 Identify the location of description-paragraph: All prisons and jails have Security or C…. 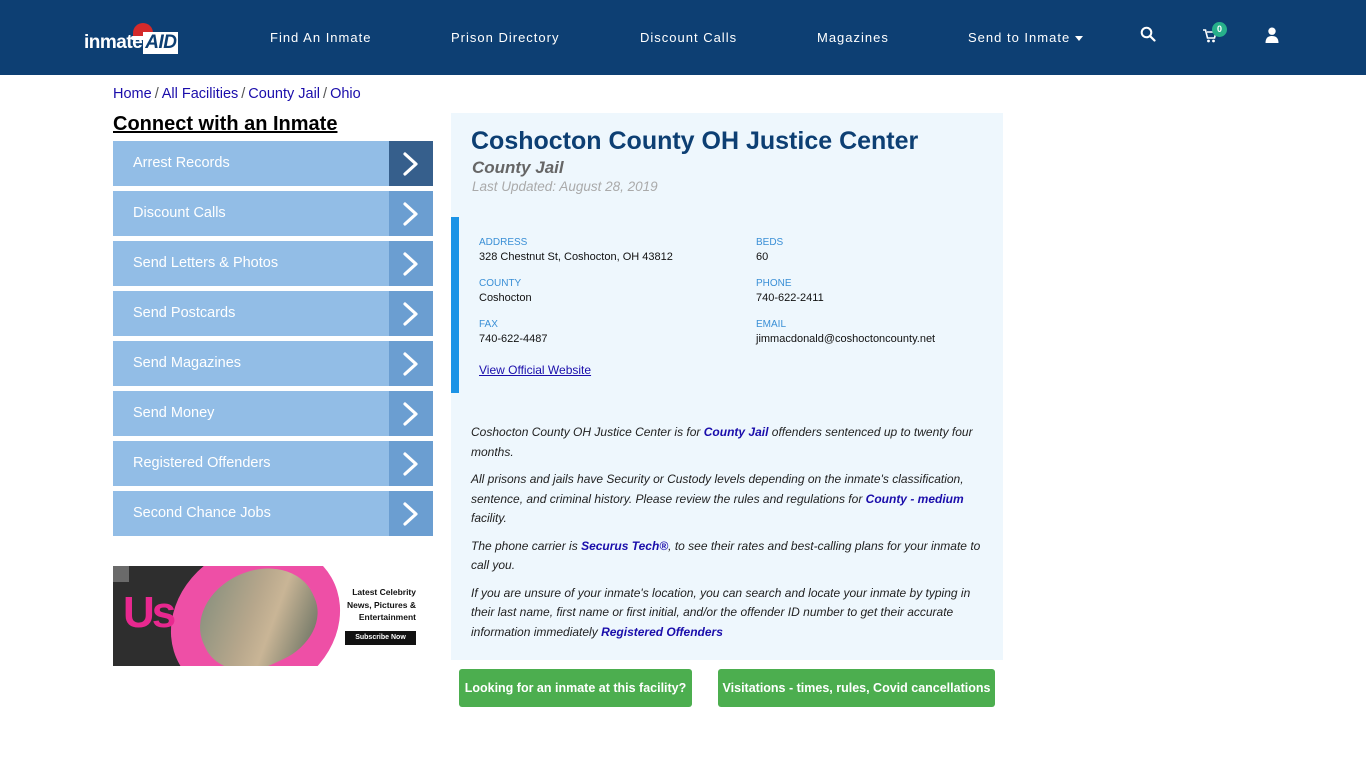
(728, 499).